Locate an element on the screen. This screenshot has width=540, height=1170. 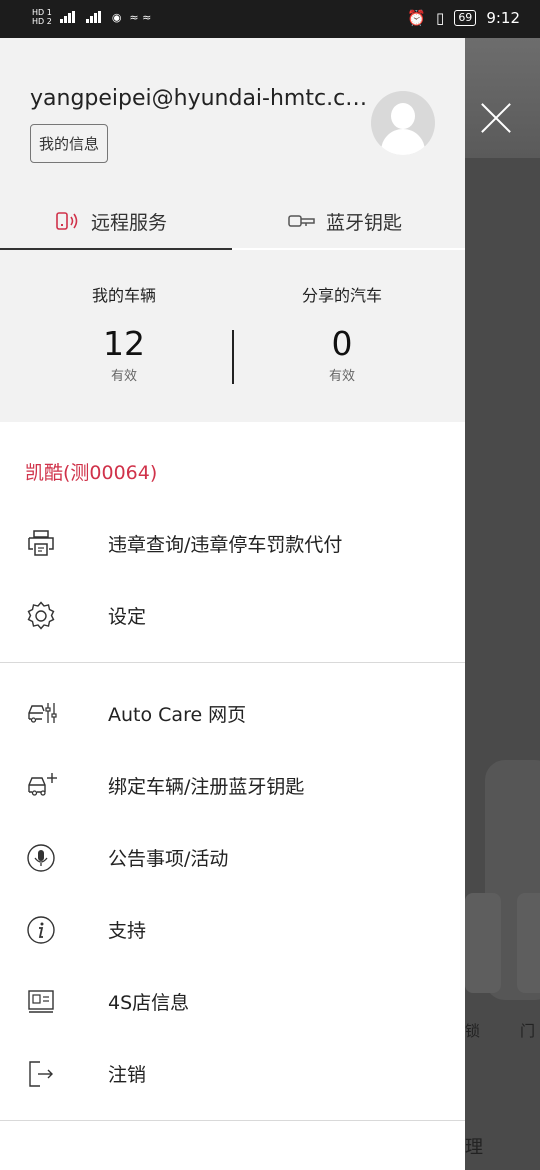
vehicle-stats: 我的车辆 12 有效 分享的汽车 0 有效 is located at coordinates (232, 336).